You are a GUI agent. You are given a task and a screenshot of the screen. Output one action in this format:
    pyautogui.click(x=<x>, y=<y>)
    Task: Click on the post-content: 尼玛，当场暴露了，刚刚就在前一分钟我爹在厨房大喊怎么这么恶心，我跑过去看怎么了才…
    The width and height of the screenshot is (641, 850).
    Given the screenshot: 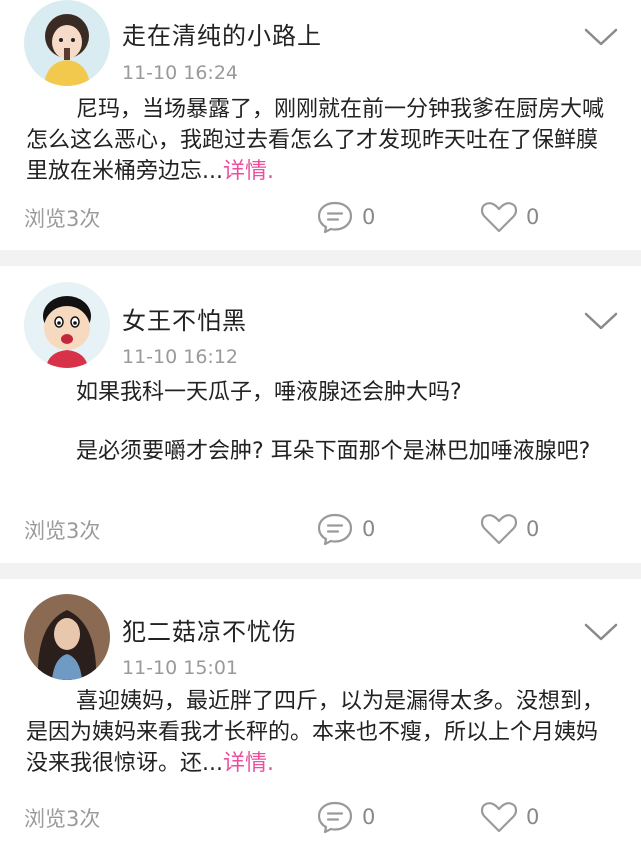 What is the action you would take?
    pyautogui.click(x=315, y=140)
    